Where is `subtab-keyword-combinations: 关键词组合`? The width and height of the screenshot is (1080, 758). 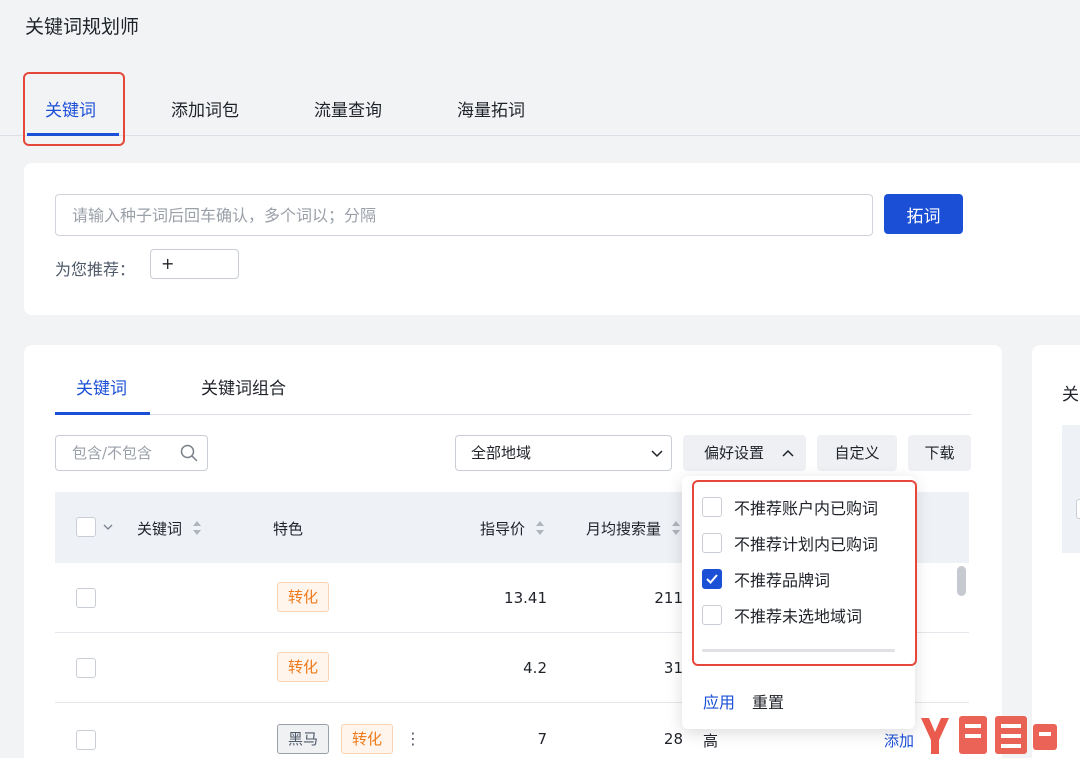 subtab-keyword-combinations: 关键词组合 is located at coordinates (243, 386).